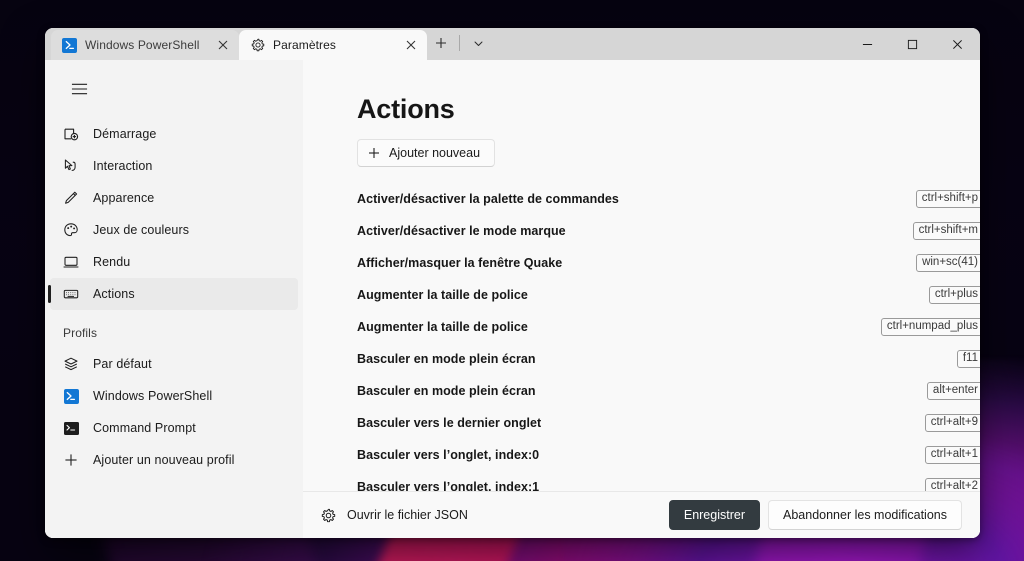 The width and height of the screenshot is (1024, 561). I want to click on sidebar-item-label: Interaction, so click(123, 166).